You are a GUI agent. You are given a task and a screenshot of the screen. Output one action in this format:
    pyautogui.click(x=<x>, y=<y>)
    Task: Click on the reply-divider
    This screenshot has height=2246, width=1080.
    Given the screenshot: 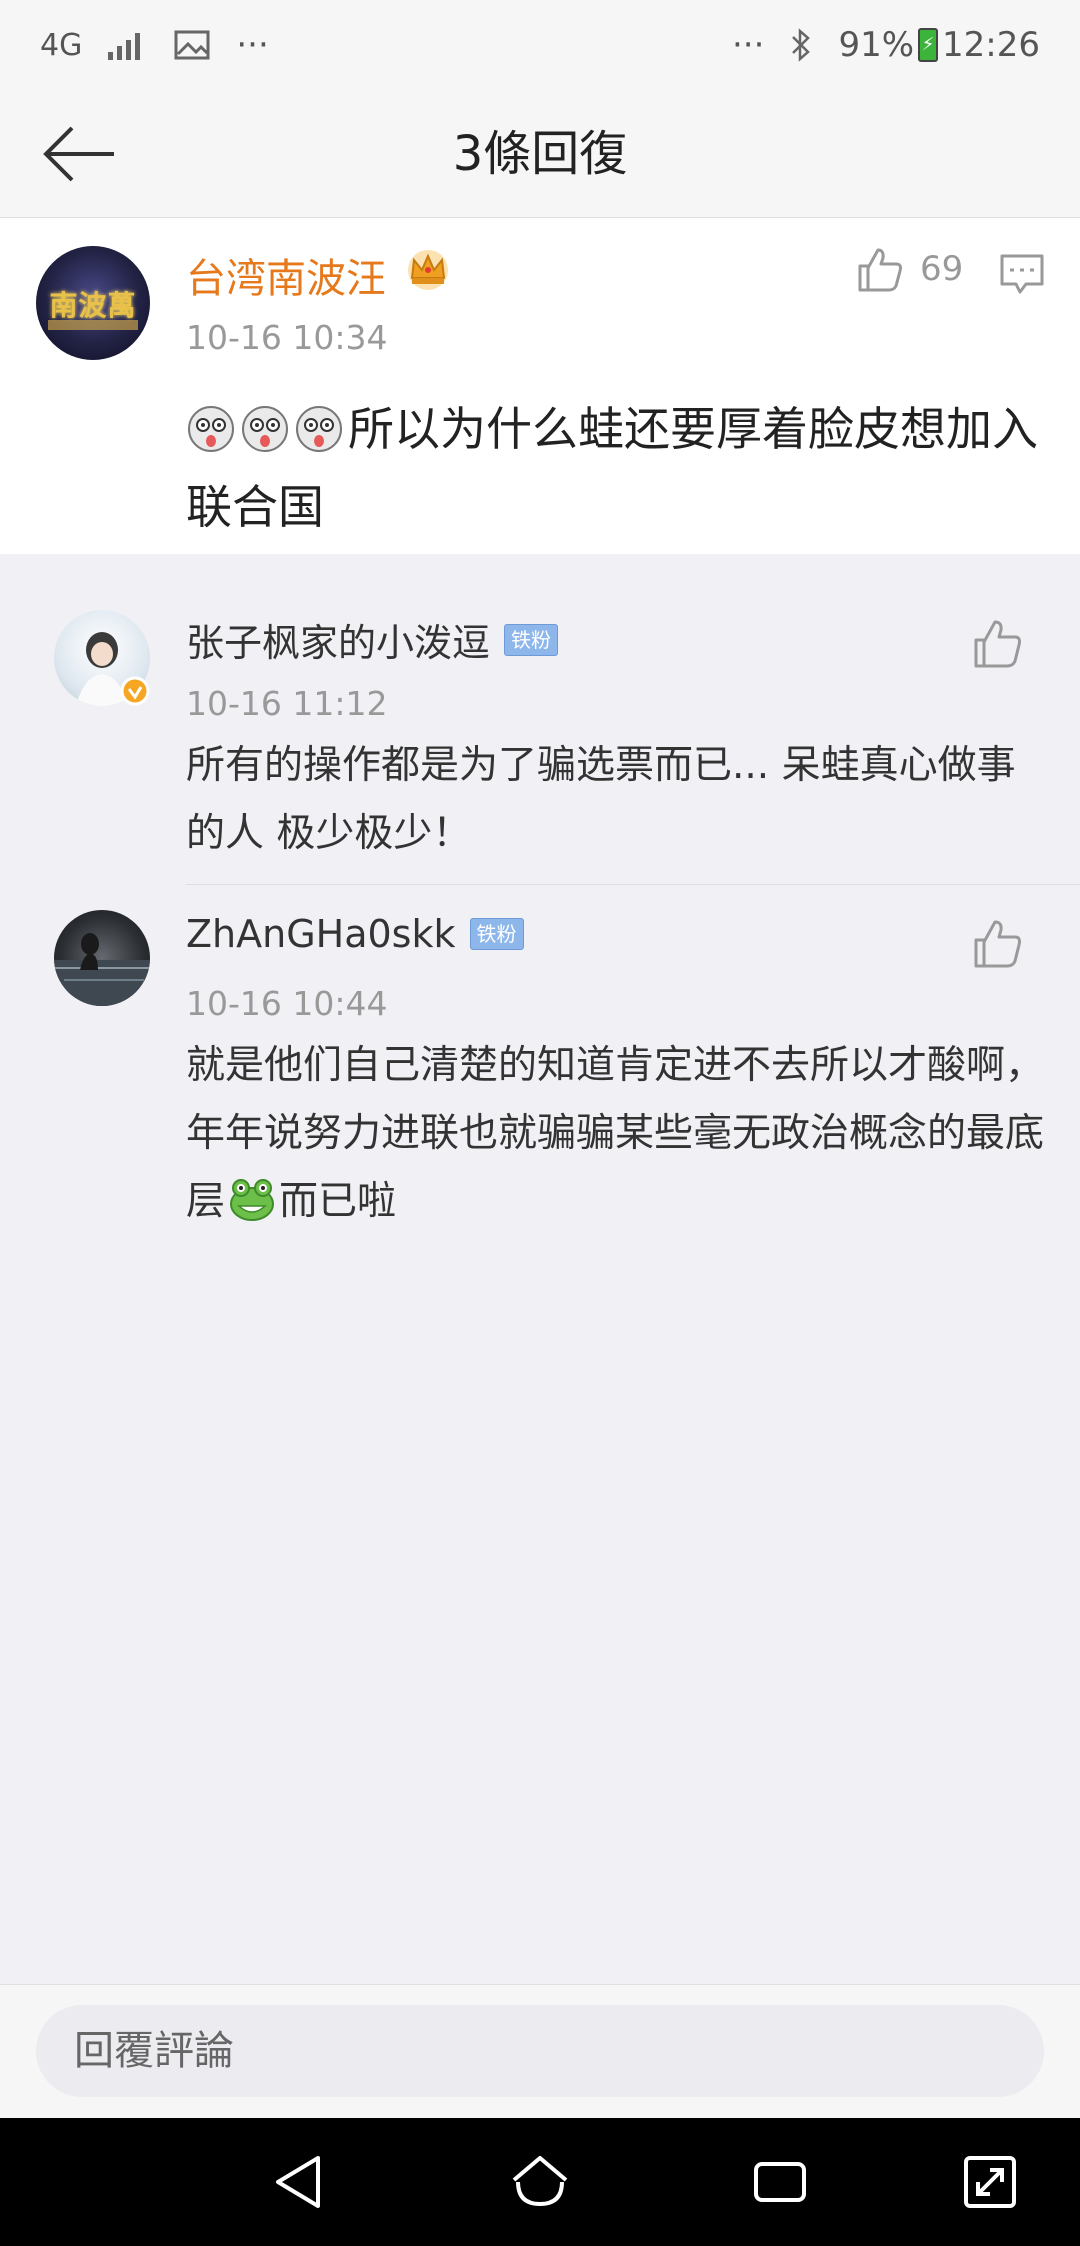 What is the action you would take?
    pyautogui.click(x=633, y=884)
    